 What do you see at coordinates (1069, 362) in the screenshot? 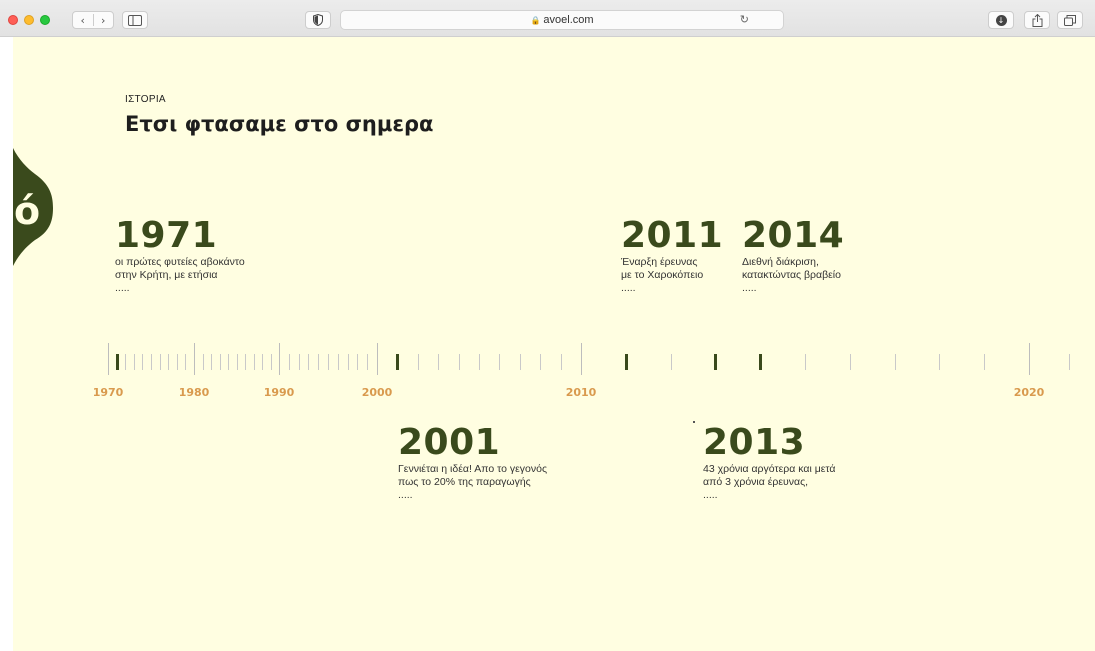
I see `timeline-tick-2021` at bounding box center [1069, 362].